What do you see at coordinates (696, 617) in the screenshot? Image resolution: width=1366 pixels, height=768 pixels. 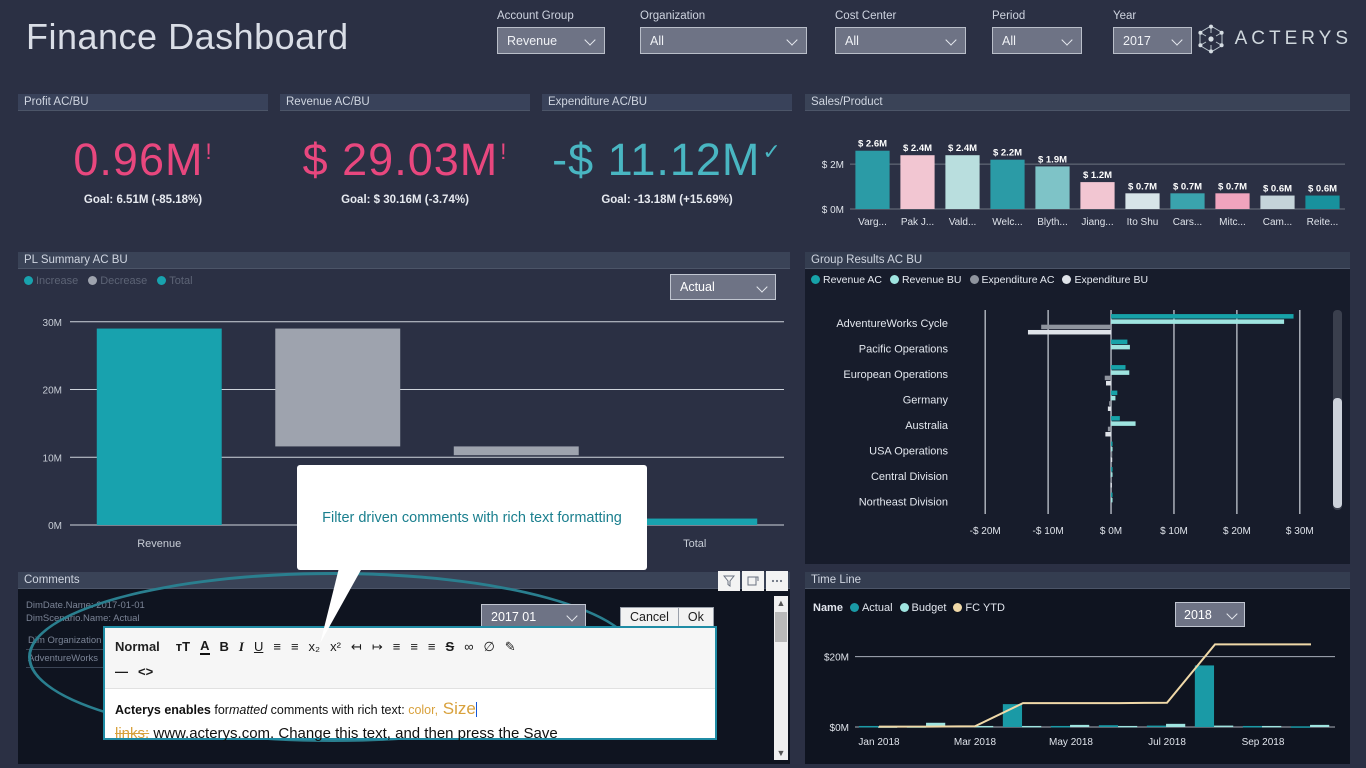 I see `ok-button: Ok` at bounding box center [696, 617].